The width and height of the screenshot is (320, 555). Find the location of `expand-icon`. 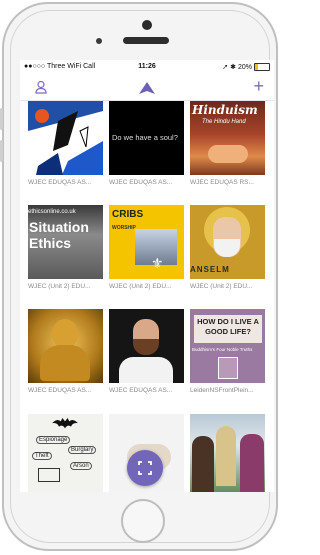

expand-icon is located at coordinates (145, 468).